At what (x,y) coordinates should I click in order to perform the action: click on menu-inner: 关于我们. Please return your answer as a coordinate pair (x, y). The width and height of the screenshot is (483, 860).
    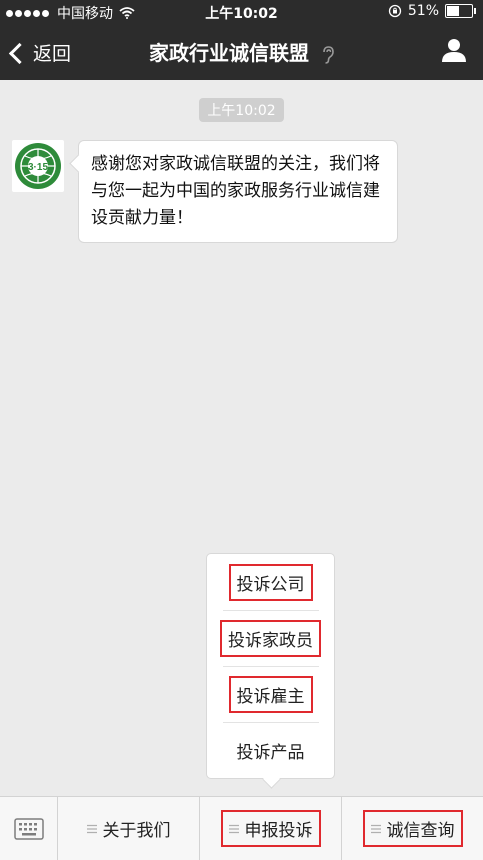
    Looking at the image, I should click on (129, 828).